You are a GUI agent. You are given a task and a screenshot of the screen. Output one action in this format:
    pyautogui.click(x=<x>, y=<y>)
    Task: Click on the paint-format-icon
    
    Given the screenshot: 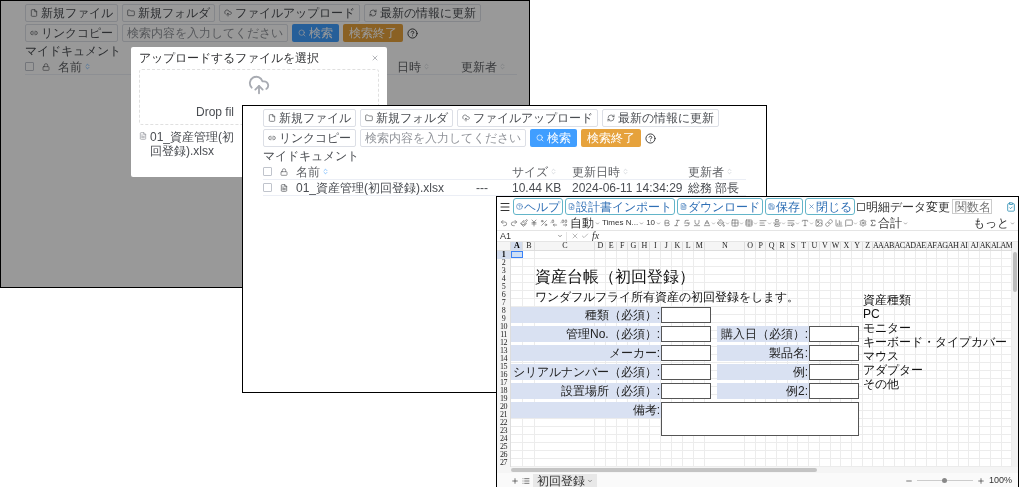 What is the action you would take?
    pyautogui.click(x=524, y=223)
    